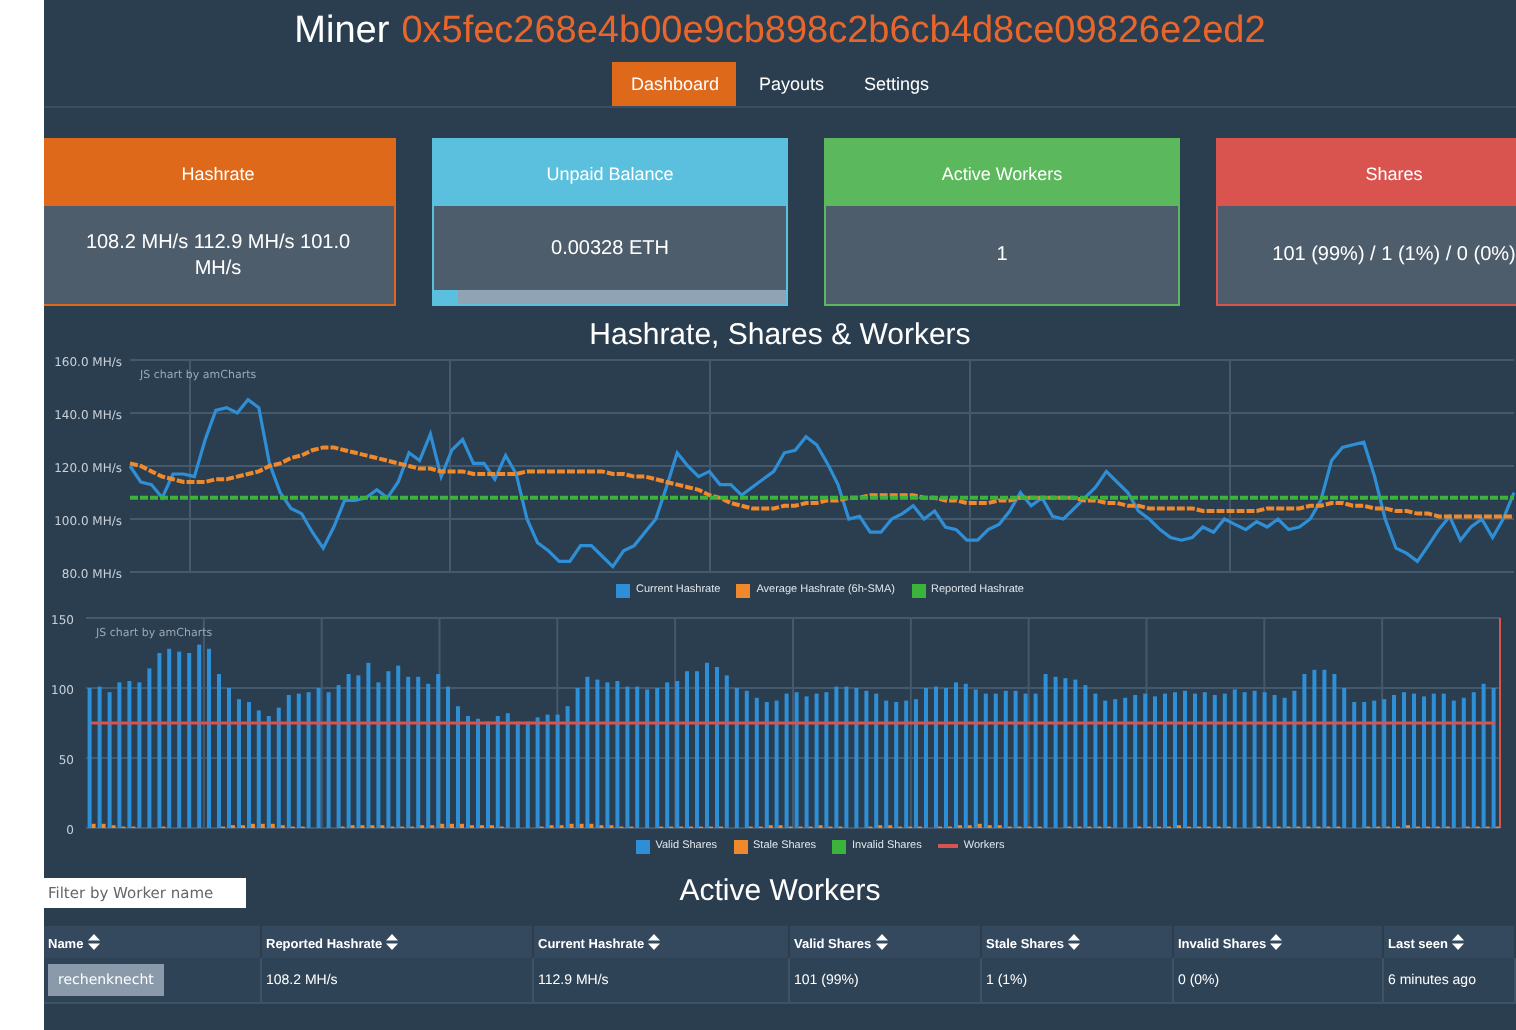 Image resolution: width=1516 pixels, height=1030 pixels. I want to click on card-value: 1, so click(1002, 255).